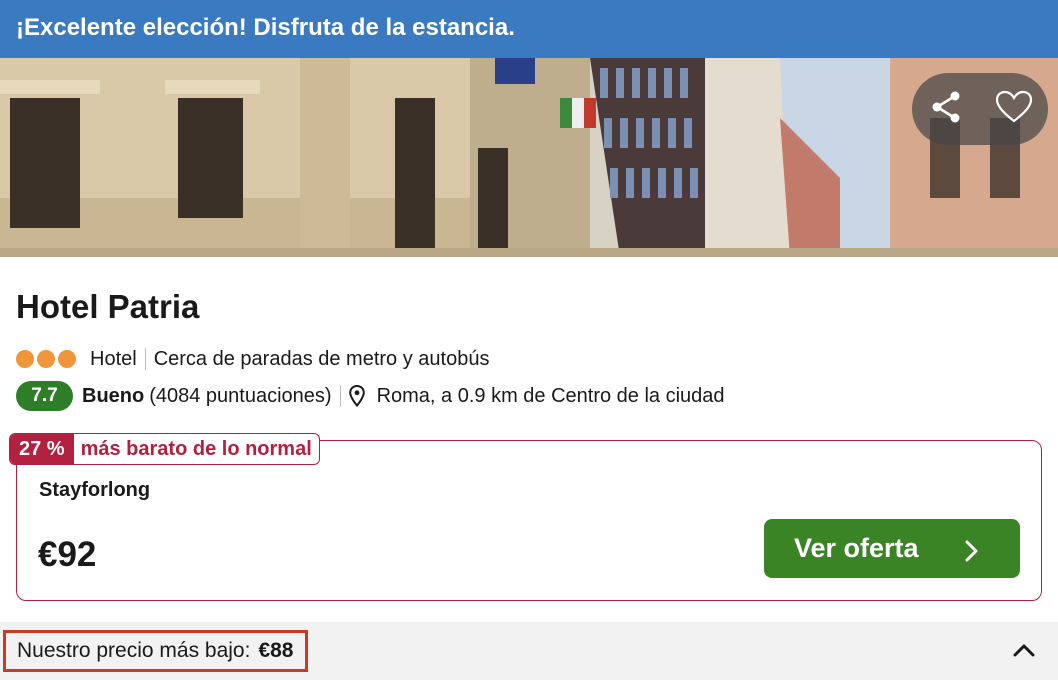 The image size is (1058, 680). I want to click on lowest-price-box: Nuestro precio más bajo: €88, so click(155, 651).